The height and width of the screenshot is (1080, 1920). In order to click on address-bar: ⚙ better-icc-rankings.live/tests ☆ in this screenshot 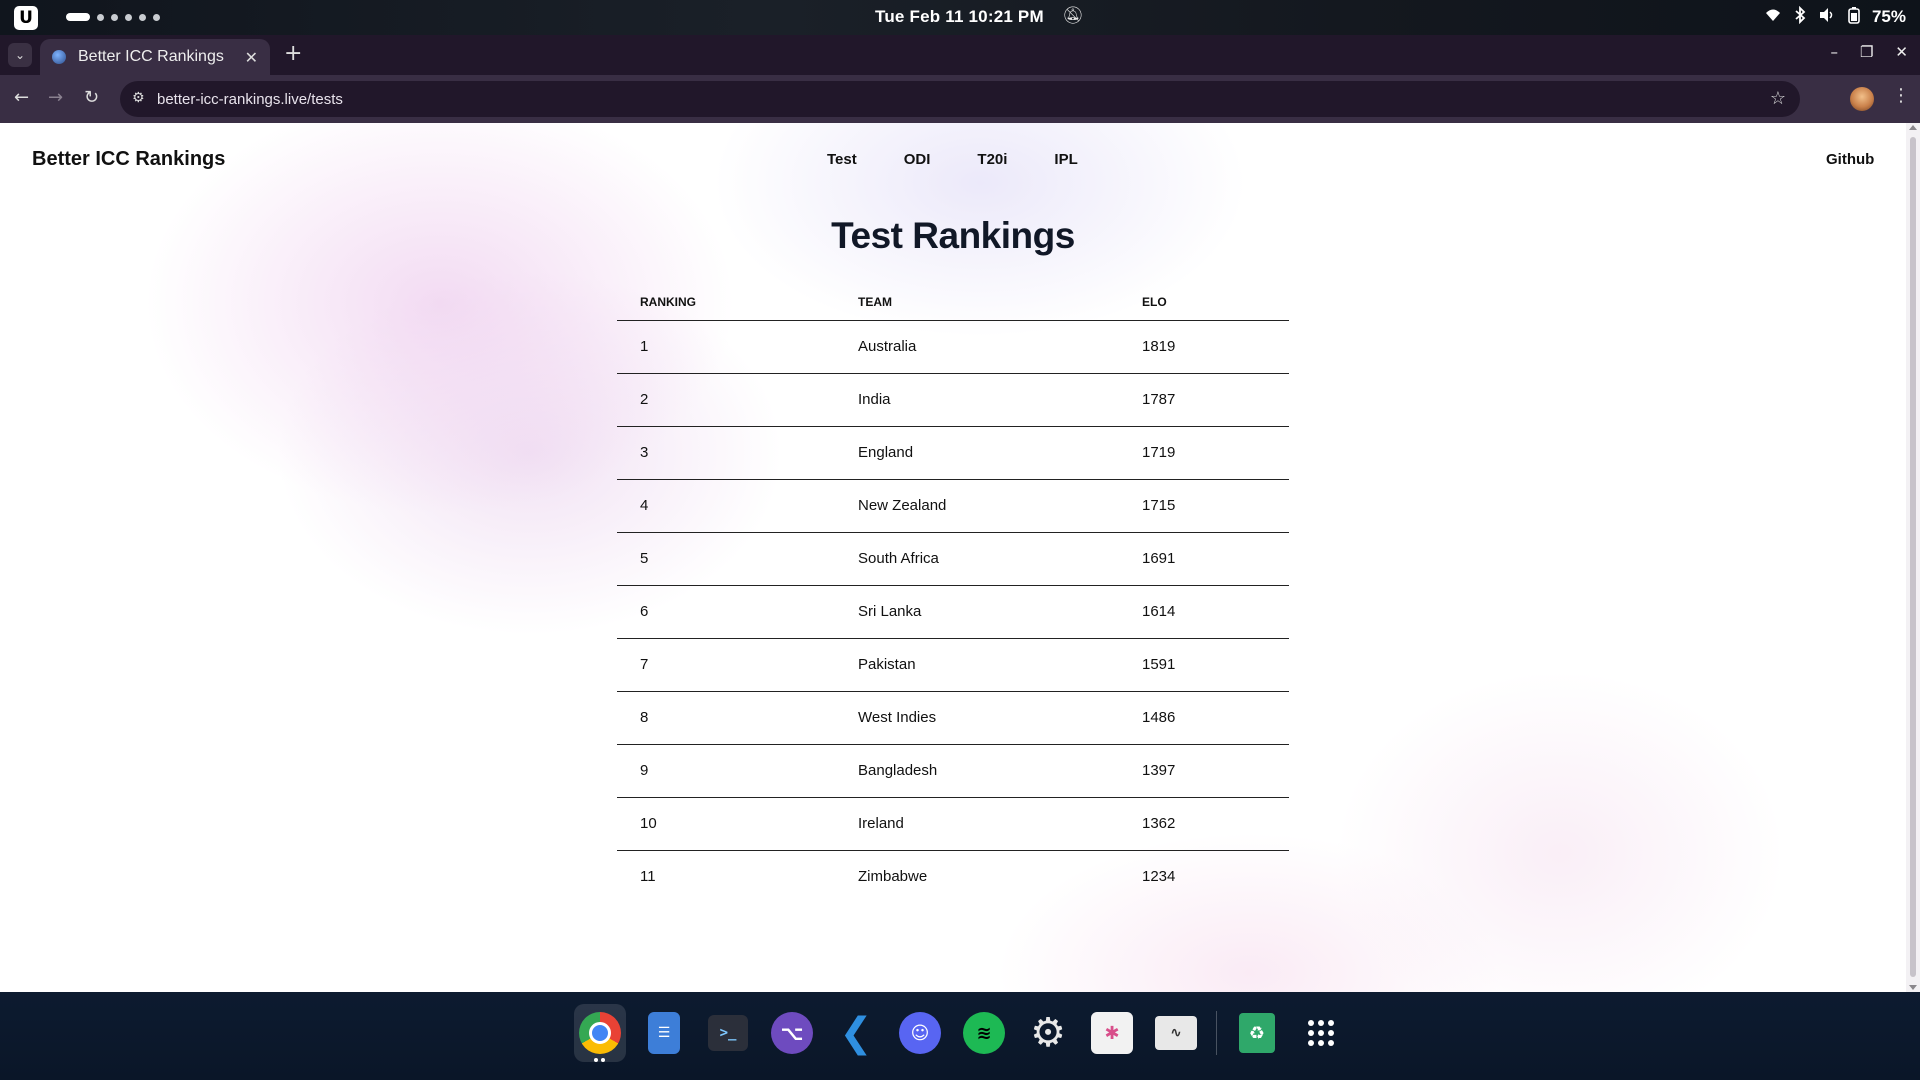, I will do `click(960, 99)`.